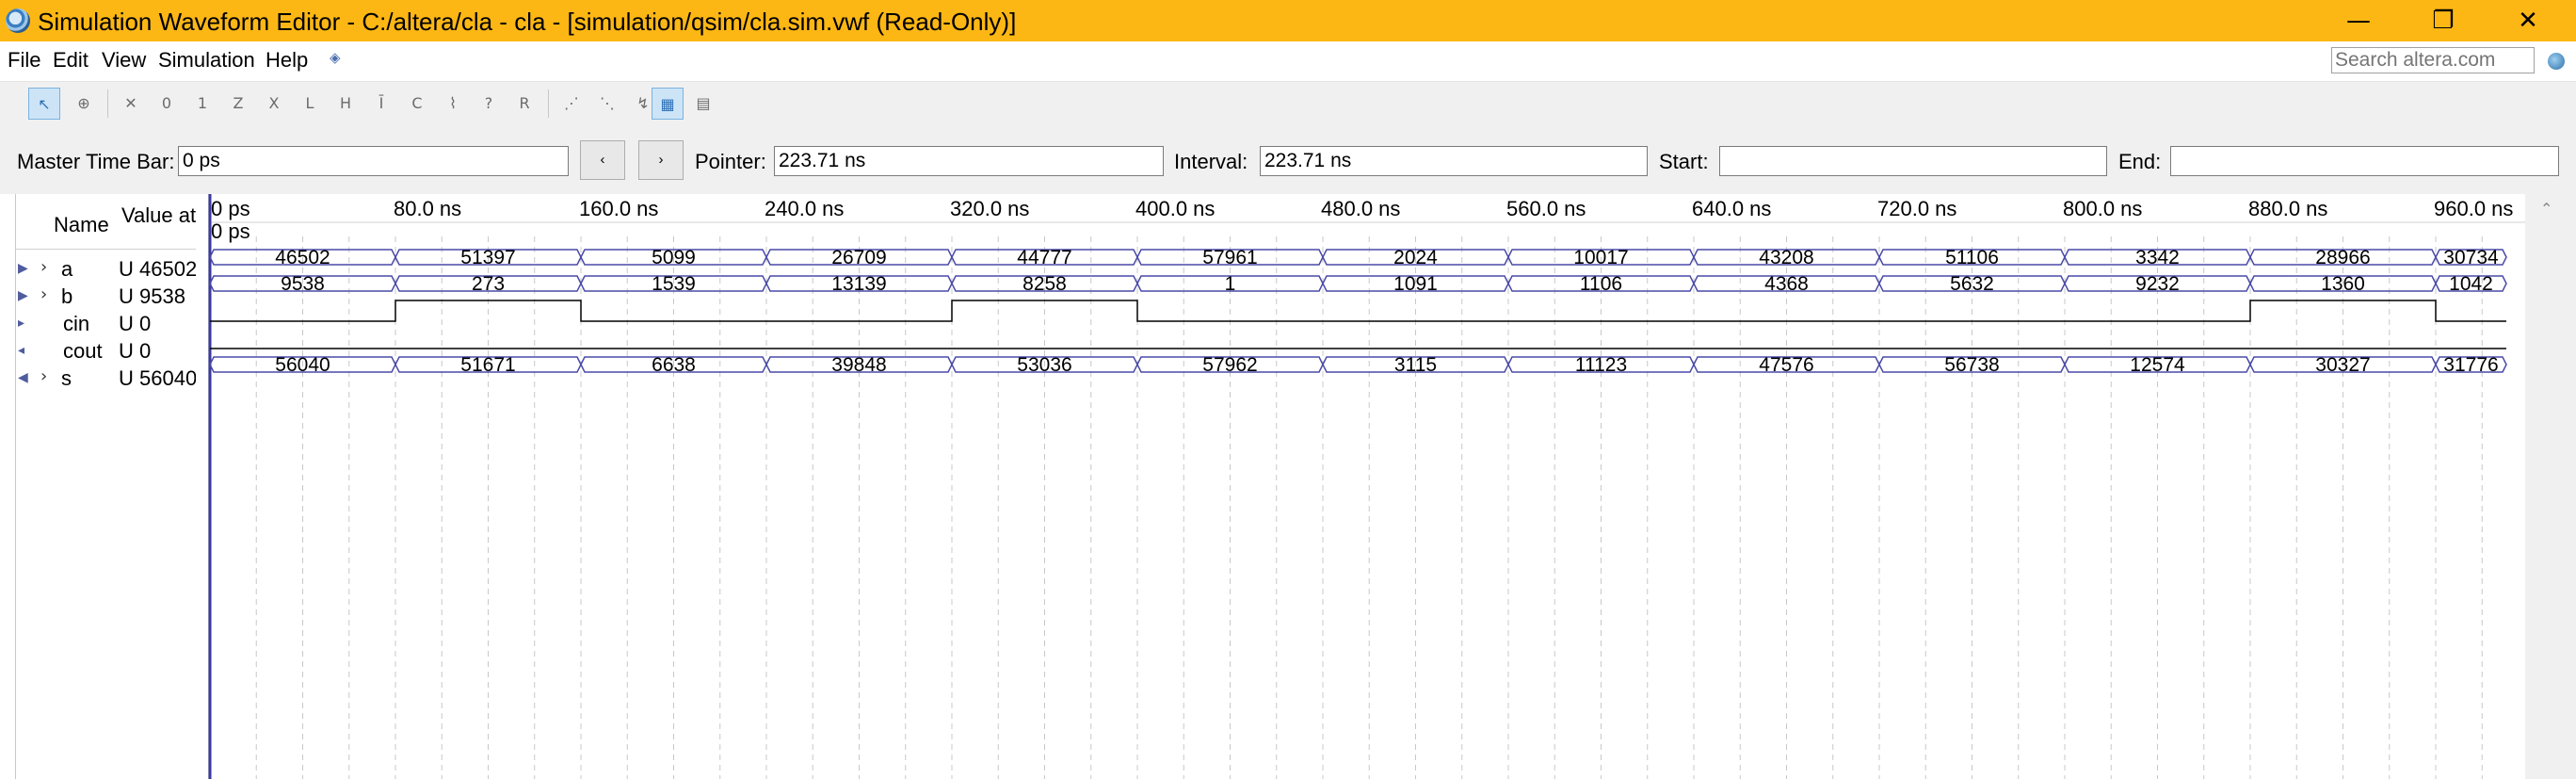 The image size is (2576, 779). I want to click on menu-simulation: Simulation, so click(206, 60).